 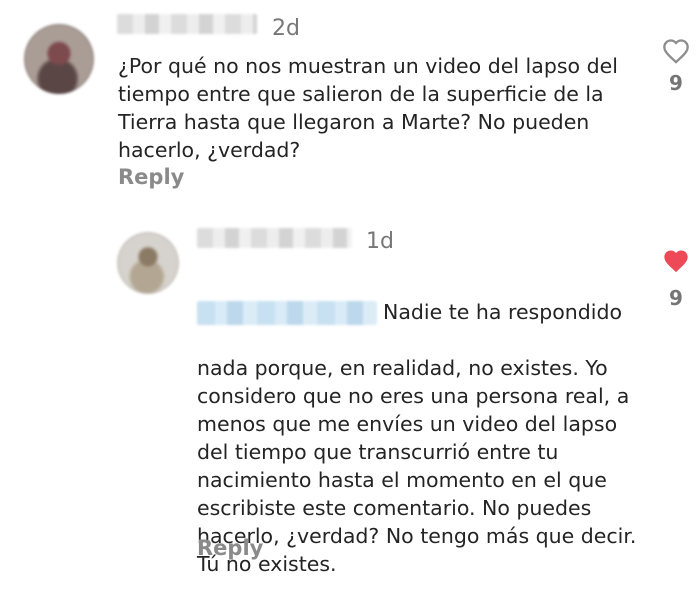 I want to click on reply-button-1: Reply, so click(x=151, y=177).